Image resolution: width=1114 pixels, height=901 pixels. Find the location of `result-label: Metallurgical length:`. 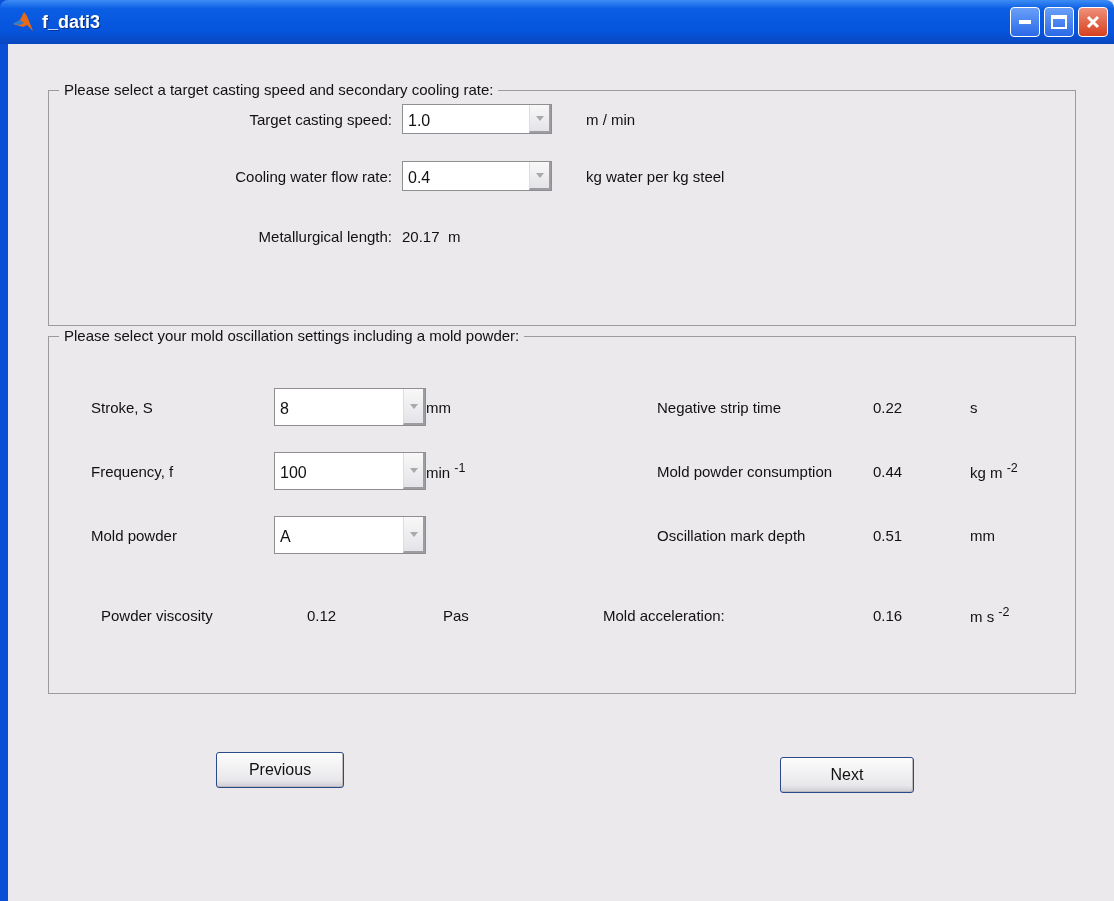

result-label: Metallurgical length: is located at coordinates (325, 236).